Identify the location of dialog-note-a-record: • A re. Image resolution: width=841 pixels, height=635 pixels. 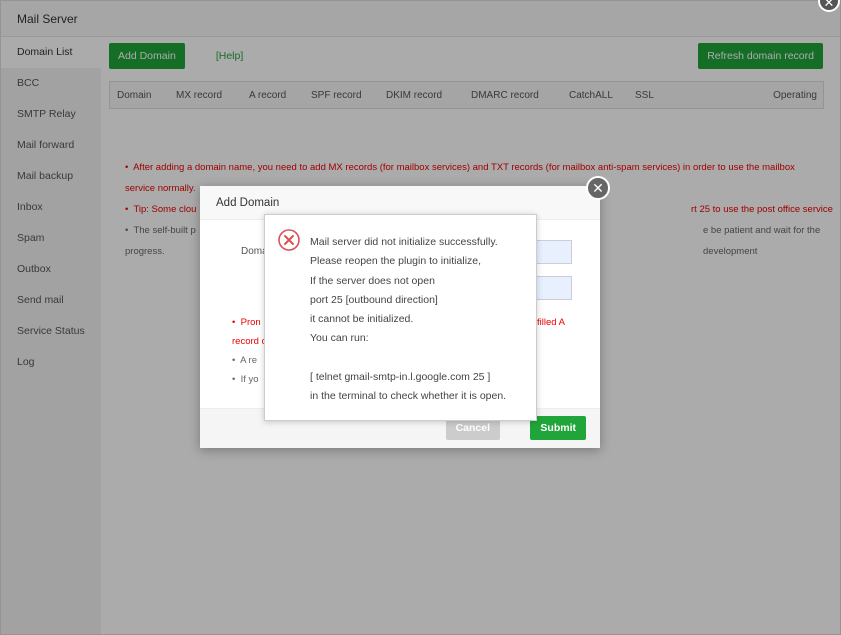
(244, 360).